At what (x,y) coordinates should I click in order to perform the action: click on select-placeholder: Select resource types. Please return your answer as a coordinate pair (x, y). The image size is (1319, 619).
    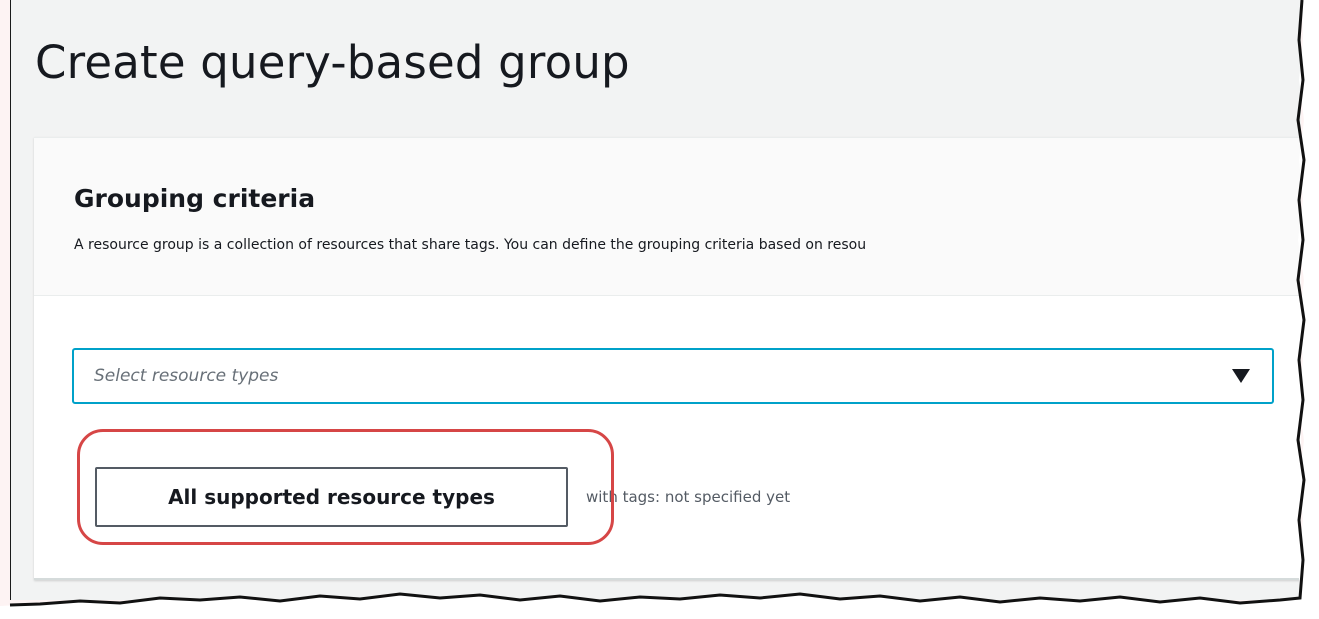
    Looking at the image, I should click on (186, 376).